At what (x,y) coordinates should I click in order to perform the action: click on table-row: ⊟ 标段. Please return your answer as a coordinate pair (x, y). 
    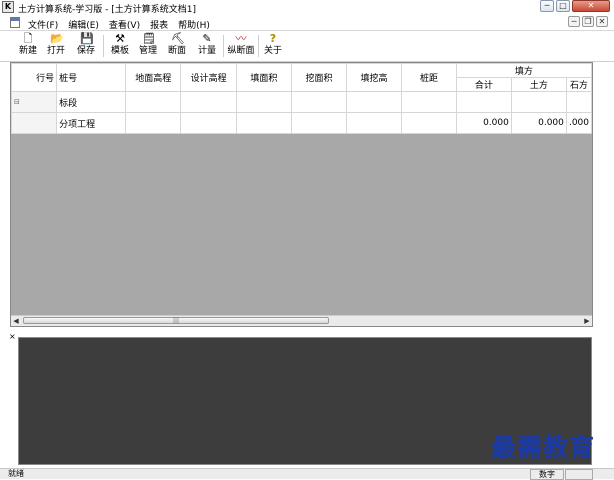
    Looking at the image, I should click on (301, 102).